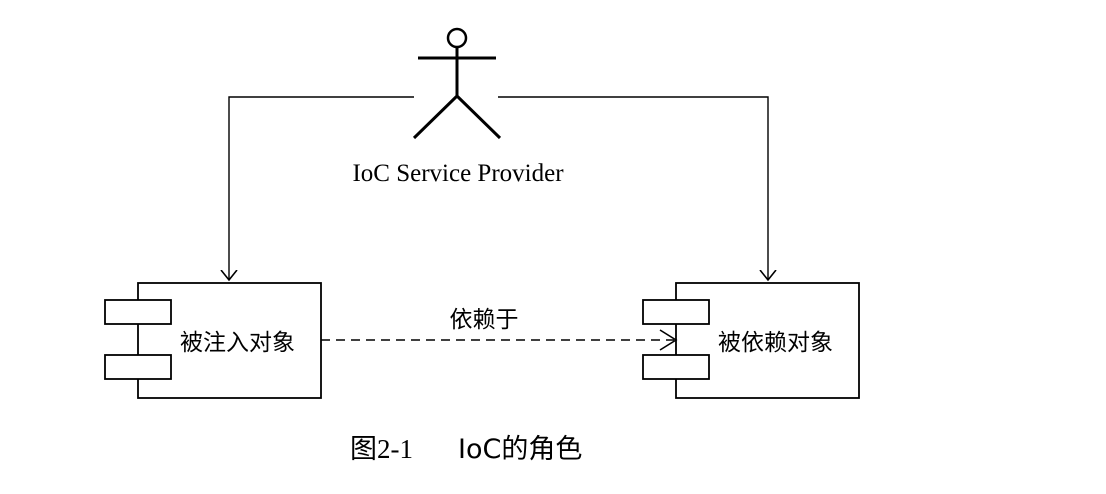 The image size is (1106, 494). Describe the element at coordinates (321, 188) in the screenshot. I see `association-line-to-injected` at that location.